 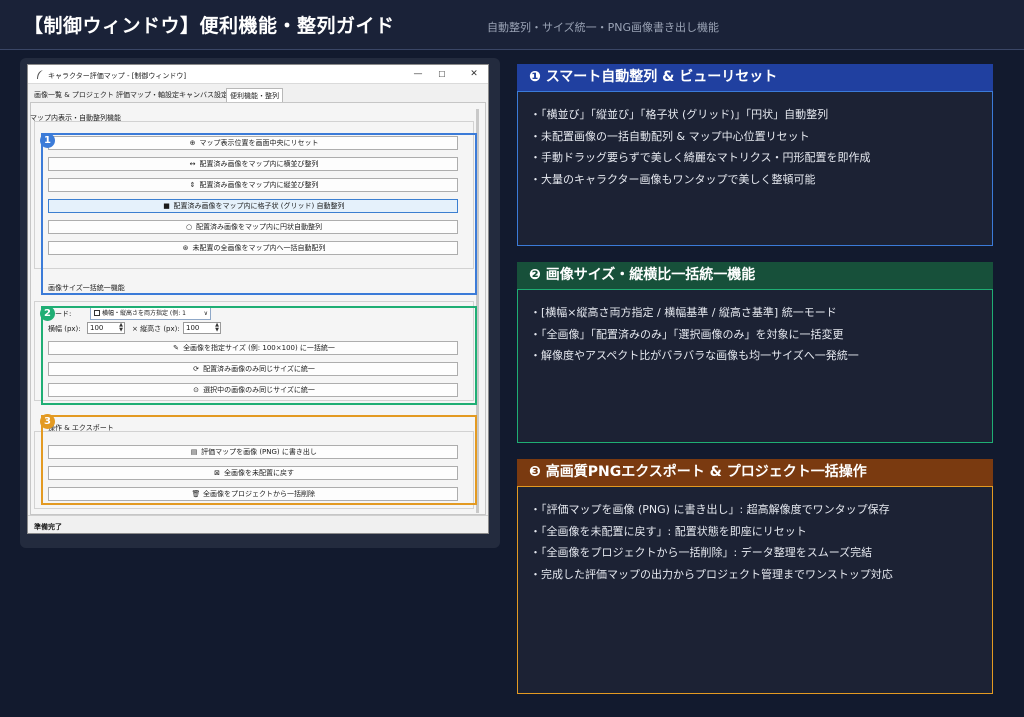 What do you see at coordinates (117, 76) in the screenshot?
I see `window-title: キャラクター評価マップ - [制御ウィンドウ]` at bounding box center [117, 76].